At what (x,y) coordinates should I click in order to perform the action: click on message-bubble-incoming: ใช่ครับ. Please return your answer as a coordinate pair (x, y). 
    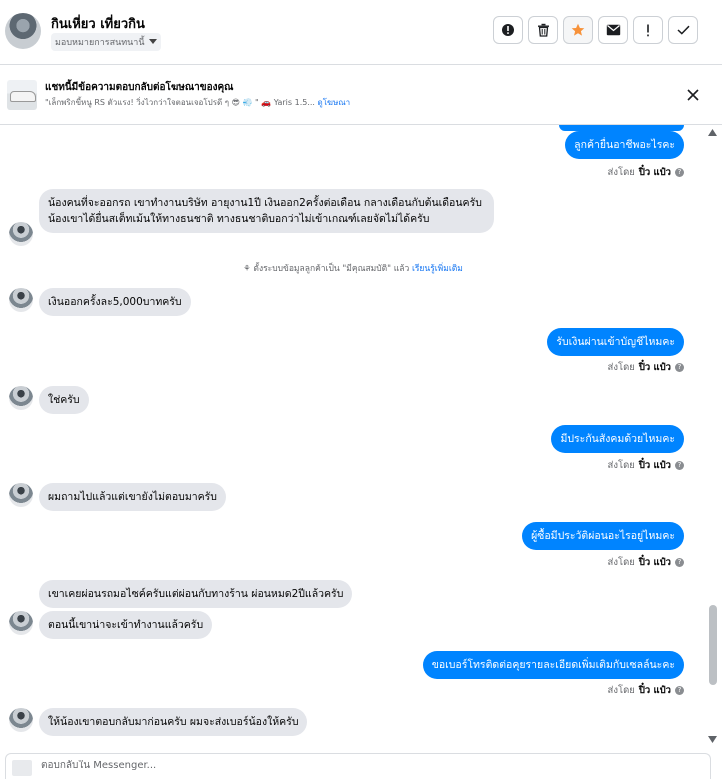
    Looking at the image, I should click on (64, 400).